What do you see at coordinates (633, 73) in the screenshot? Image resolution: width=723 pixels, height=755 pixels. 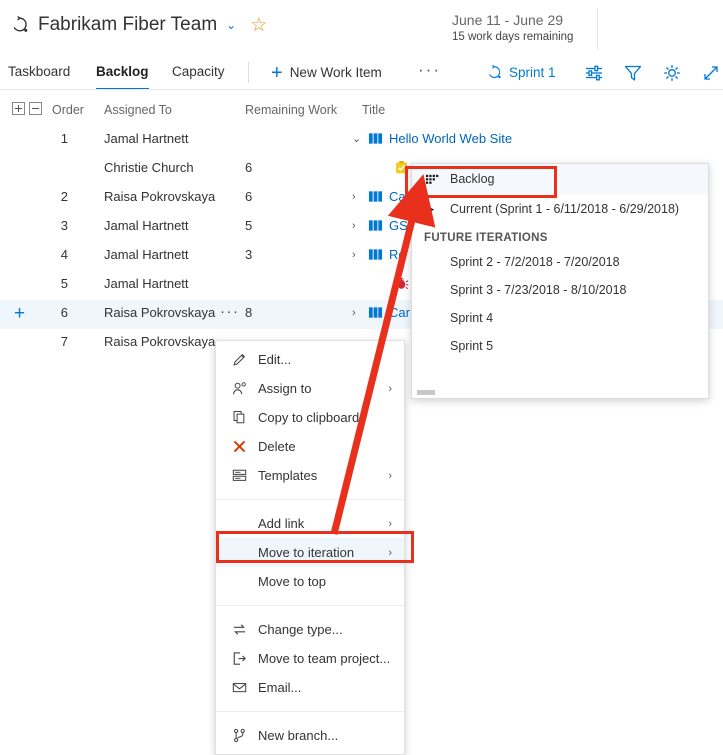 I see `filter-icon` at bounding box center [633, 73].